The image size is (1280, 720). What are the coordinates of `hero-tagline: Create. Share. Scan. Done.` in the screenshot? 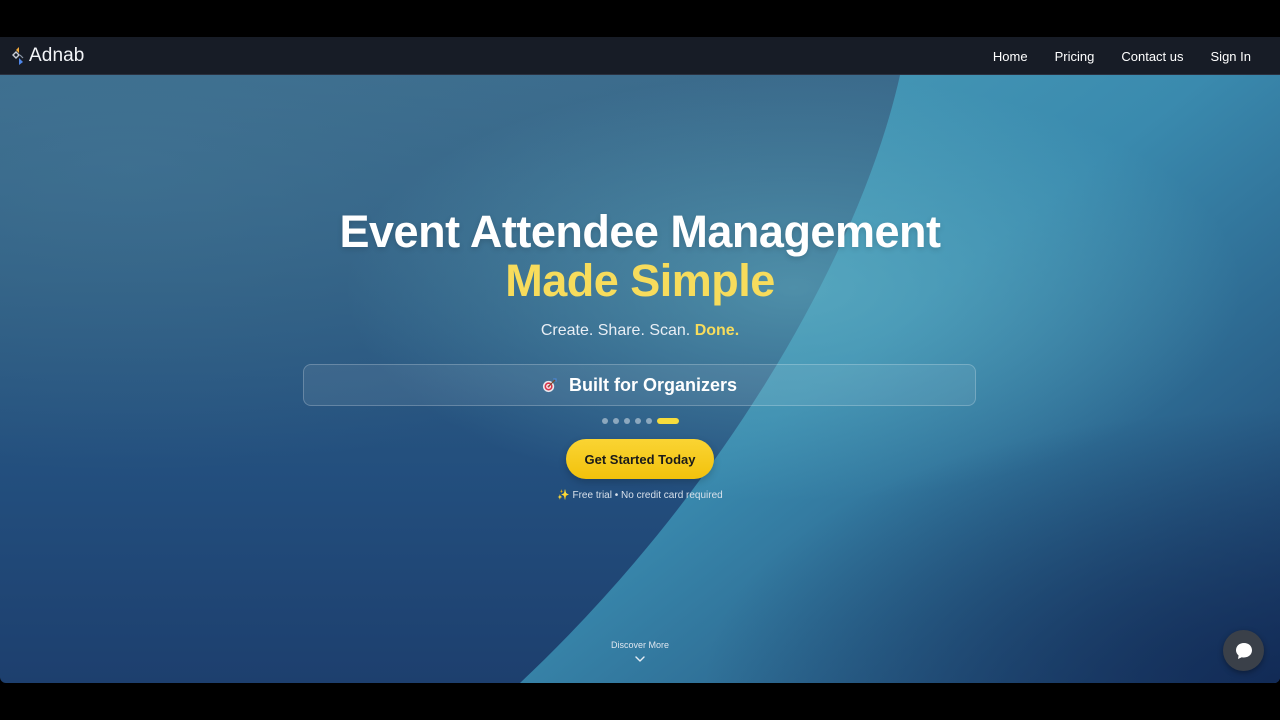 It's located at (640, 331).